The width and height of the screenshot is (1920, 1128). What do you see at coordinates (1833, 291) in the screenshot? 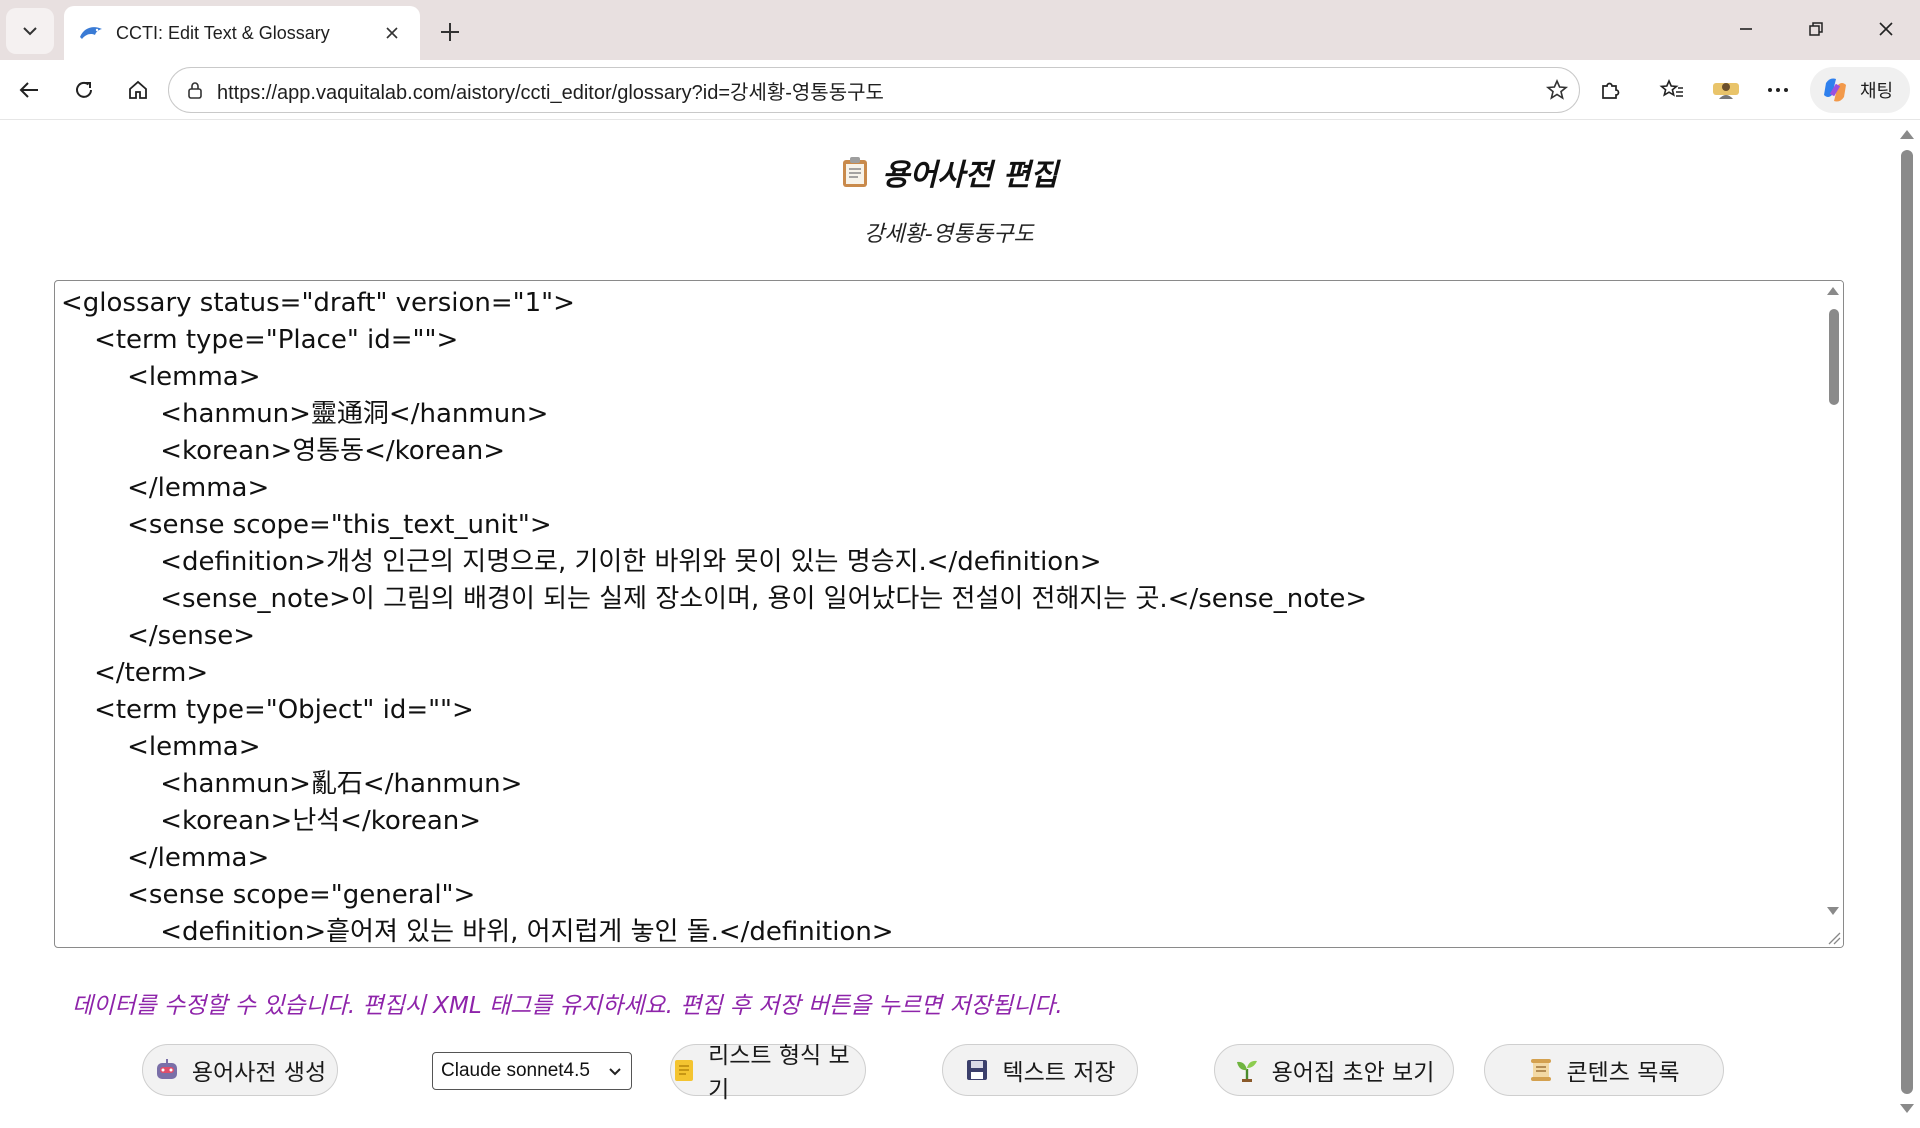
I see `scroll-up-icon` at bounding box center [1833, 291].